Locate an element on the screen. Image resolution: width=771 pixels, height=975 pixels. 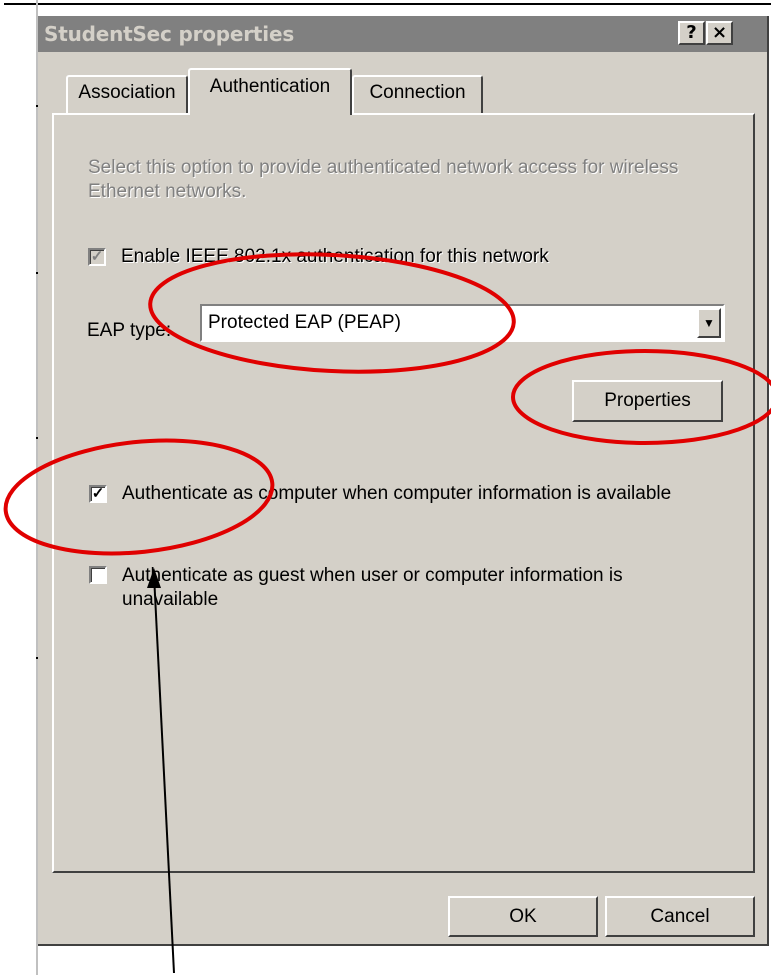
help-button: ? is located at coordinates (691, 33).